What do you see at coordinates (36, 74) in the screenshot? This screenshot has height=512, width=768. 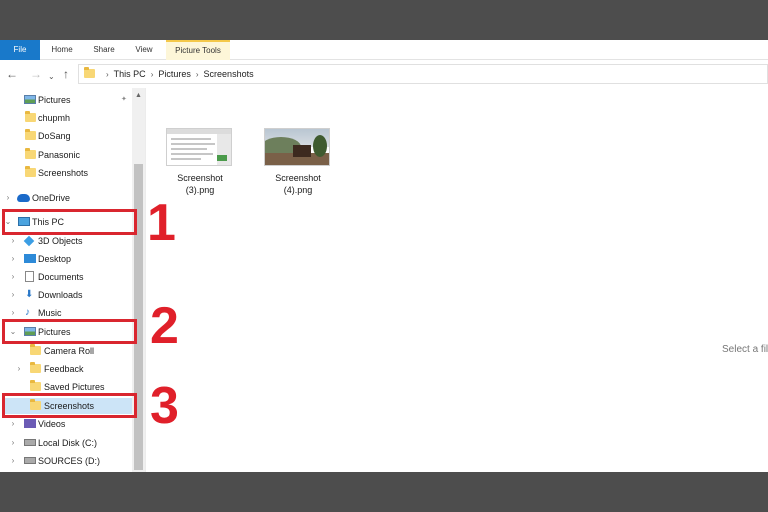 I see `forward-arrow-icon: →` at bounding box center [36, 74].